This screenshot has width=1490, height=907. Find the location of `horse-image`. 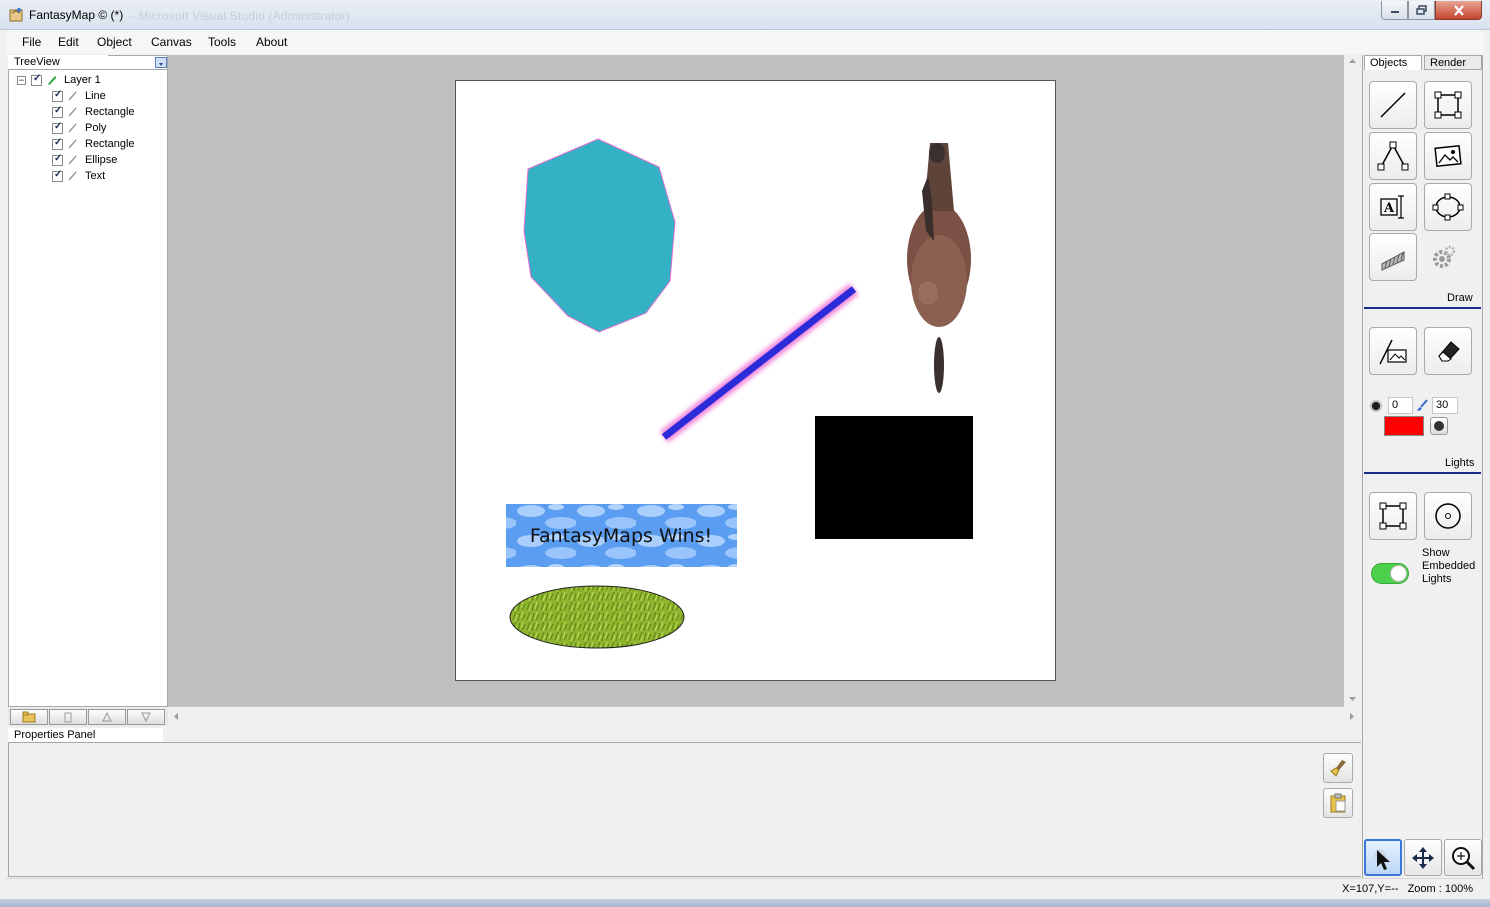

horse-image is located at coordinates (939, 268).